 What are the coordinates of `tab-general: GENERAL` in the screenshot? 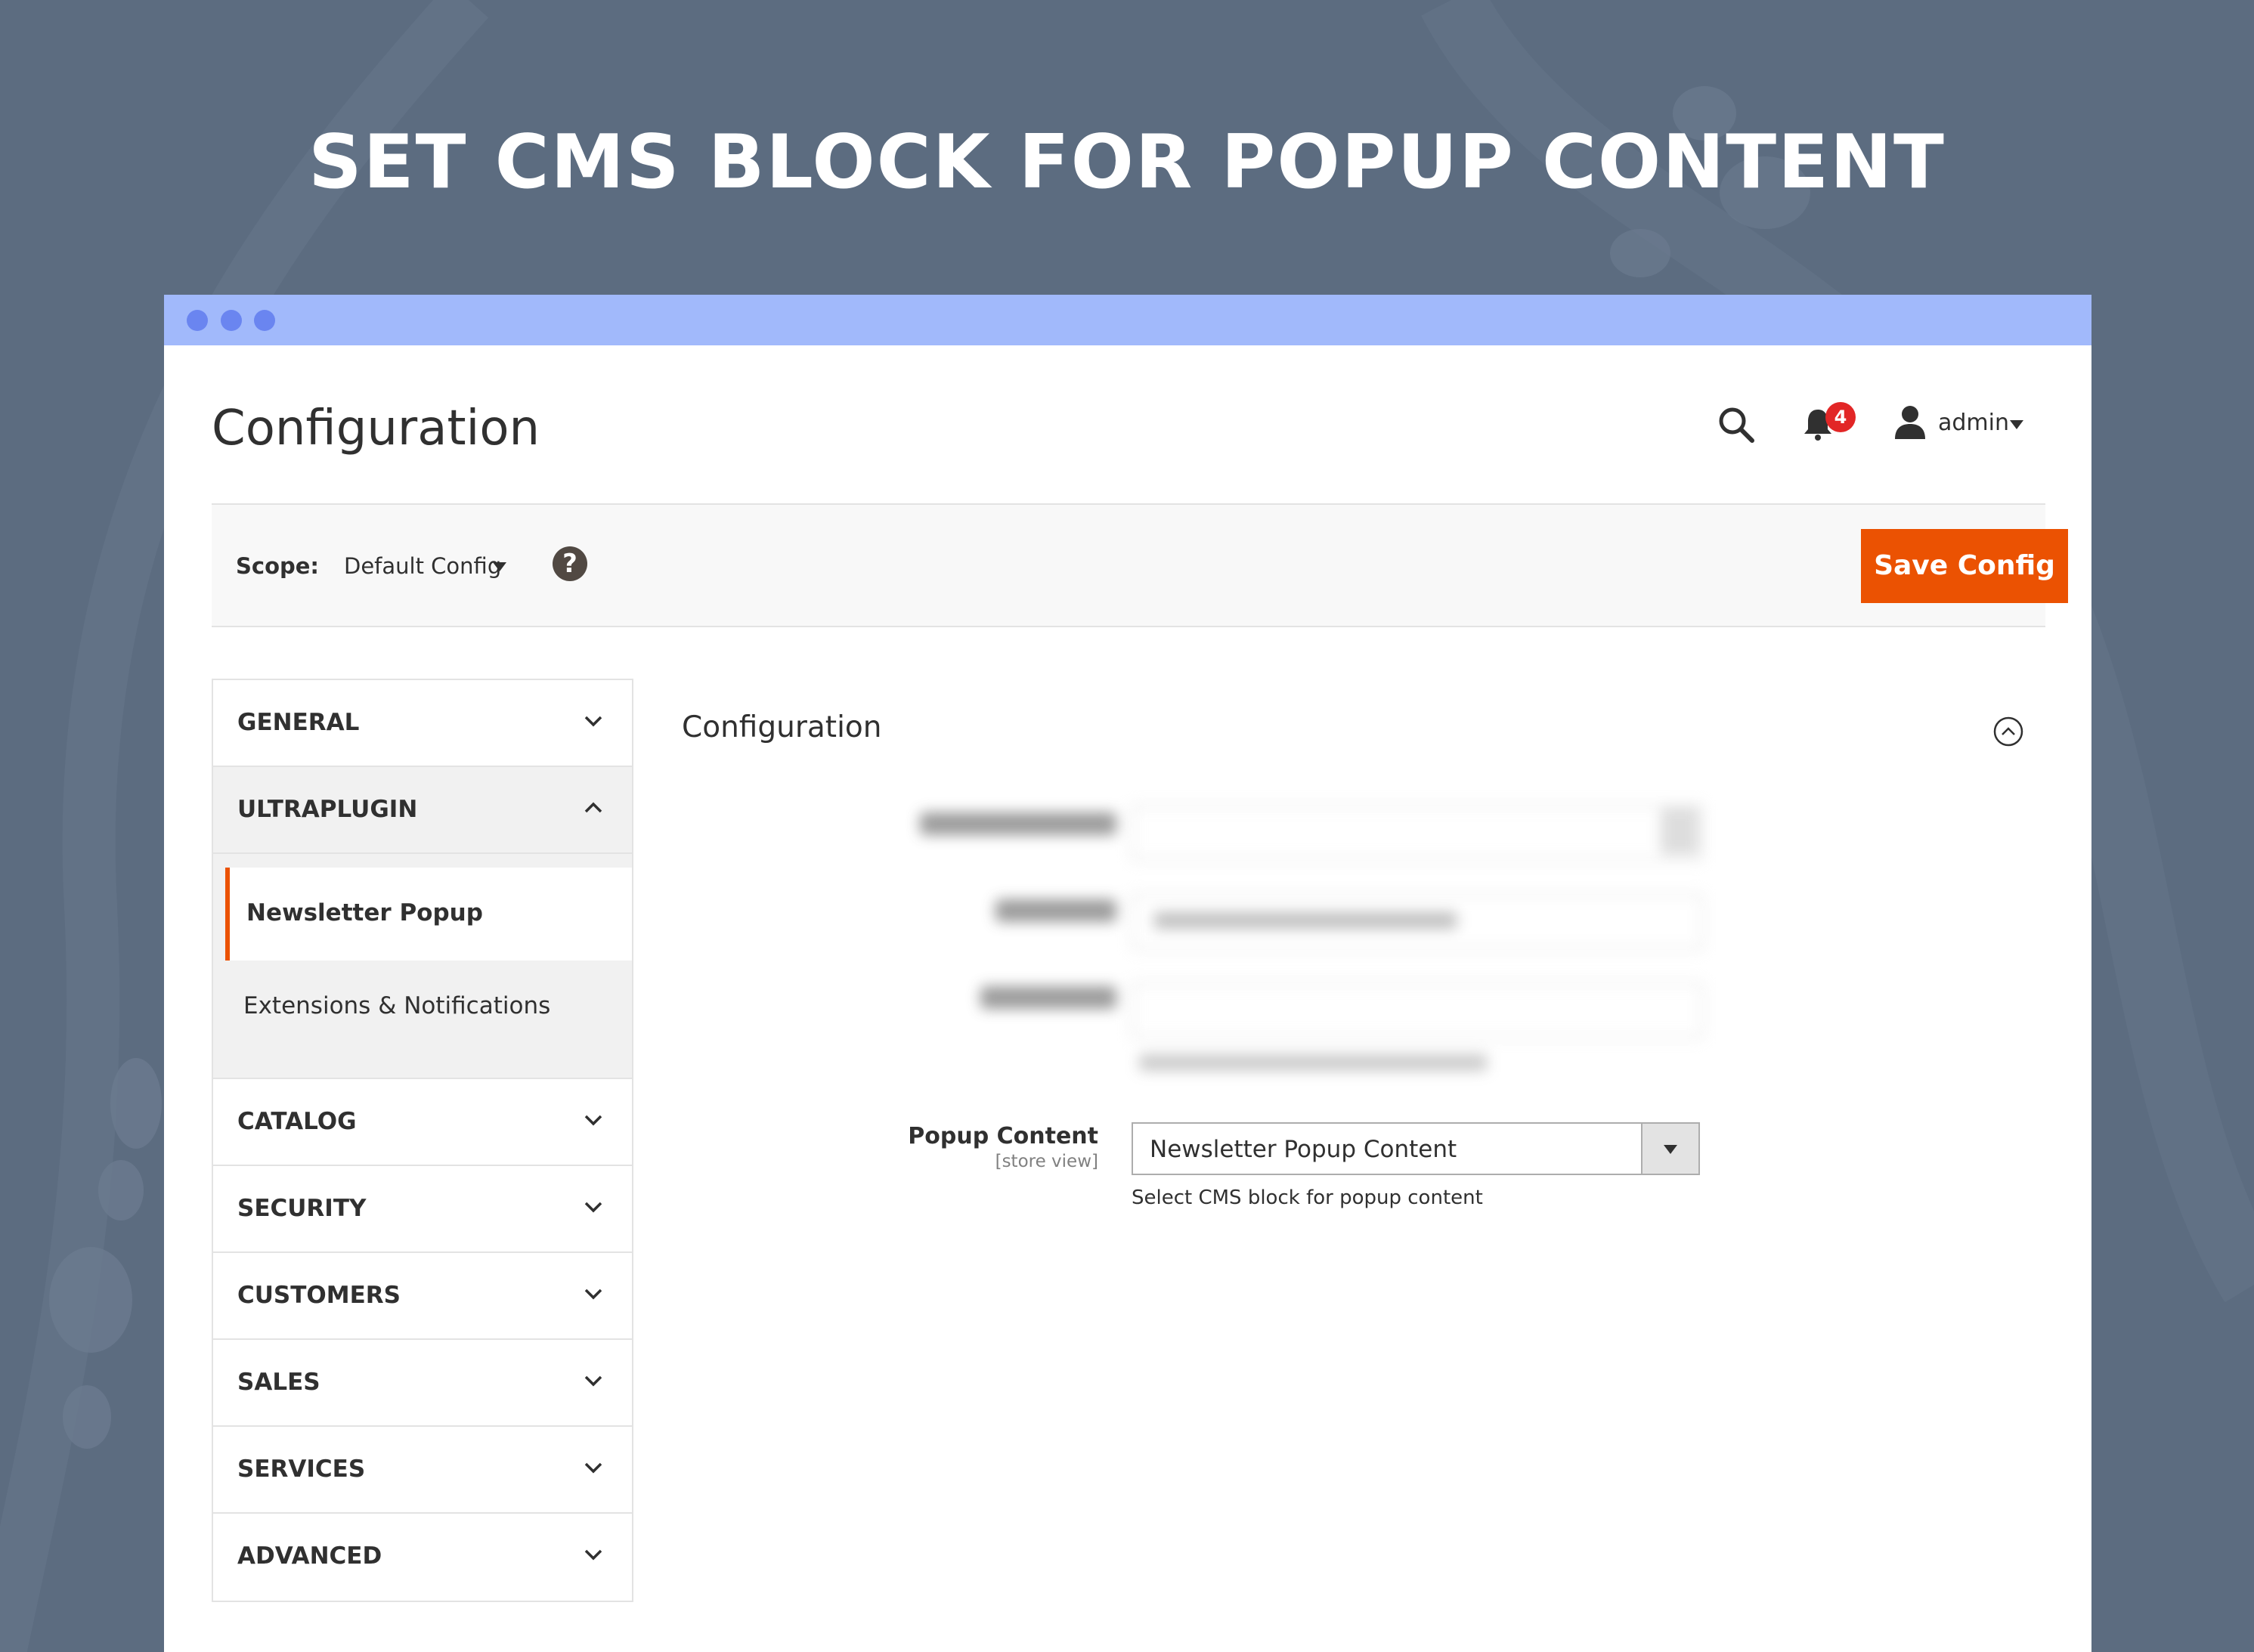 It's located at (422, 723).